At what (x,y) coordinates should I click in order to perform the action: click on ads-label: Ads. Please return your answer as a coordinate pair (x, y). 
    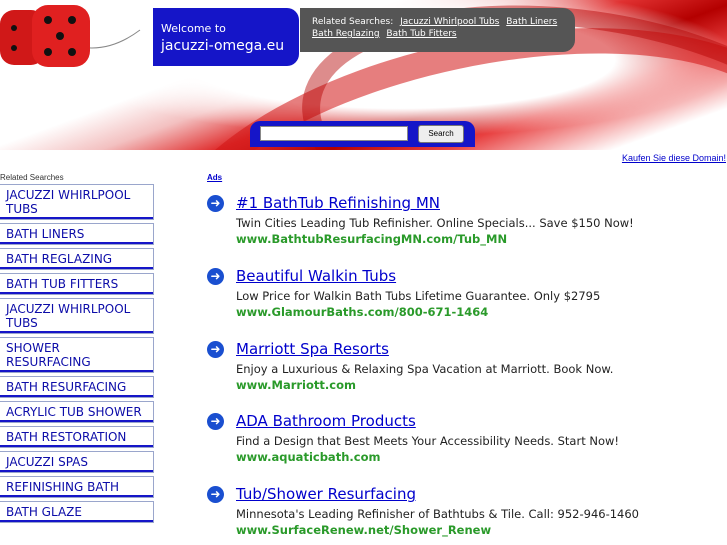
    Looking at the image, I should click on (214, 177).